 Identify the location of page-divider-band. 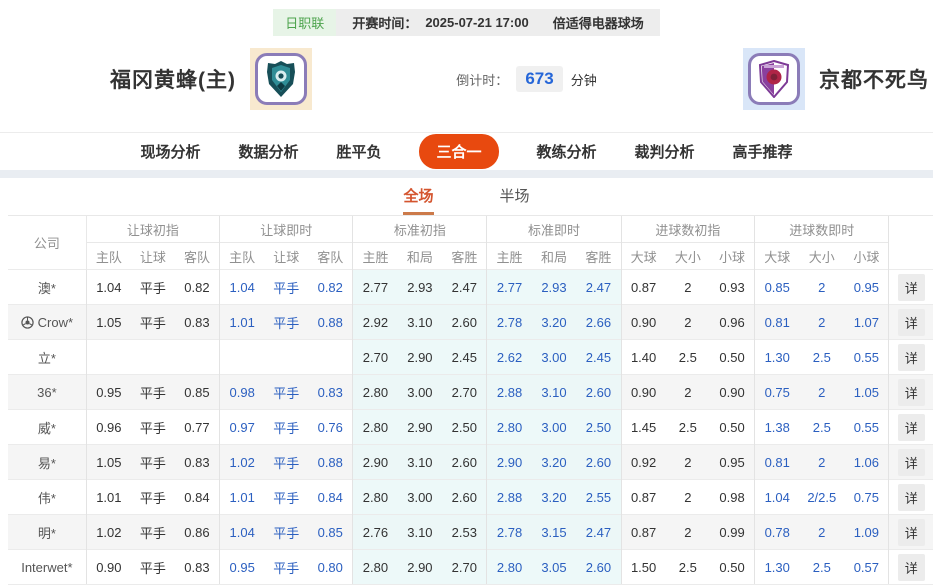
(466, 174).